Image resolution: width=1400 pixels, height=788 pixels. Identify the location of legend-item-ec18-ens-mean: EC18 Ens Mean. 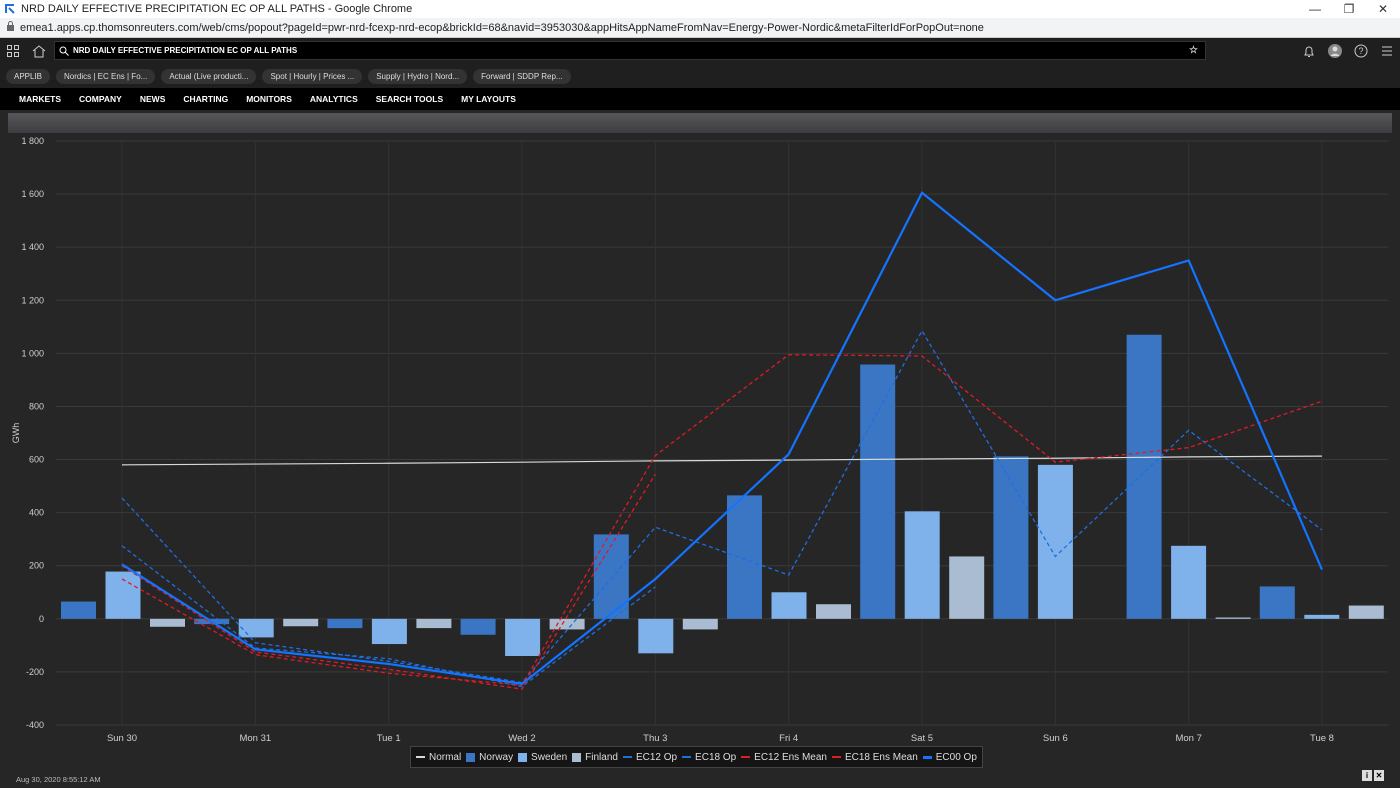
(874, 757).